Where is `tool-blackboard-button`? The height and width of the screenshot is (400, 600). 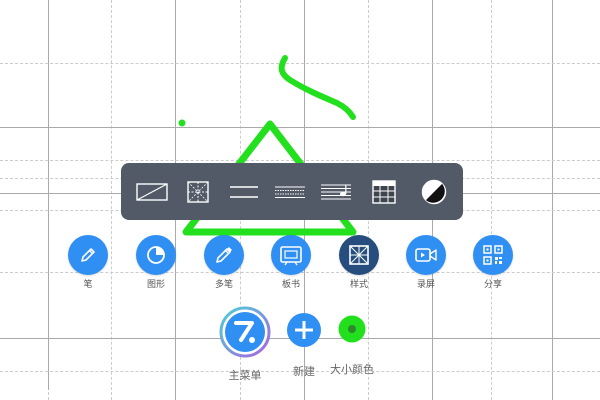 tool-blackboard-button is located at coordinates (291, 255).